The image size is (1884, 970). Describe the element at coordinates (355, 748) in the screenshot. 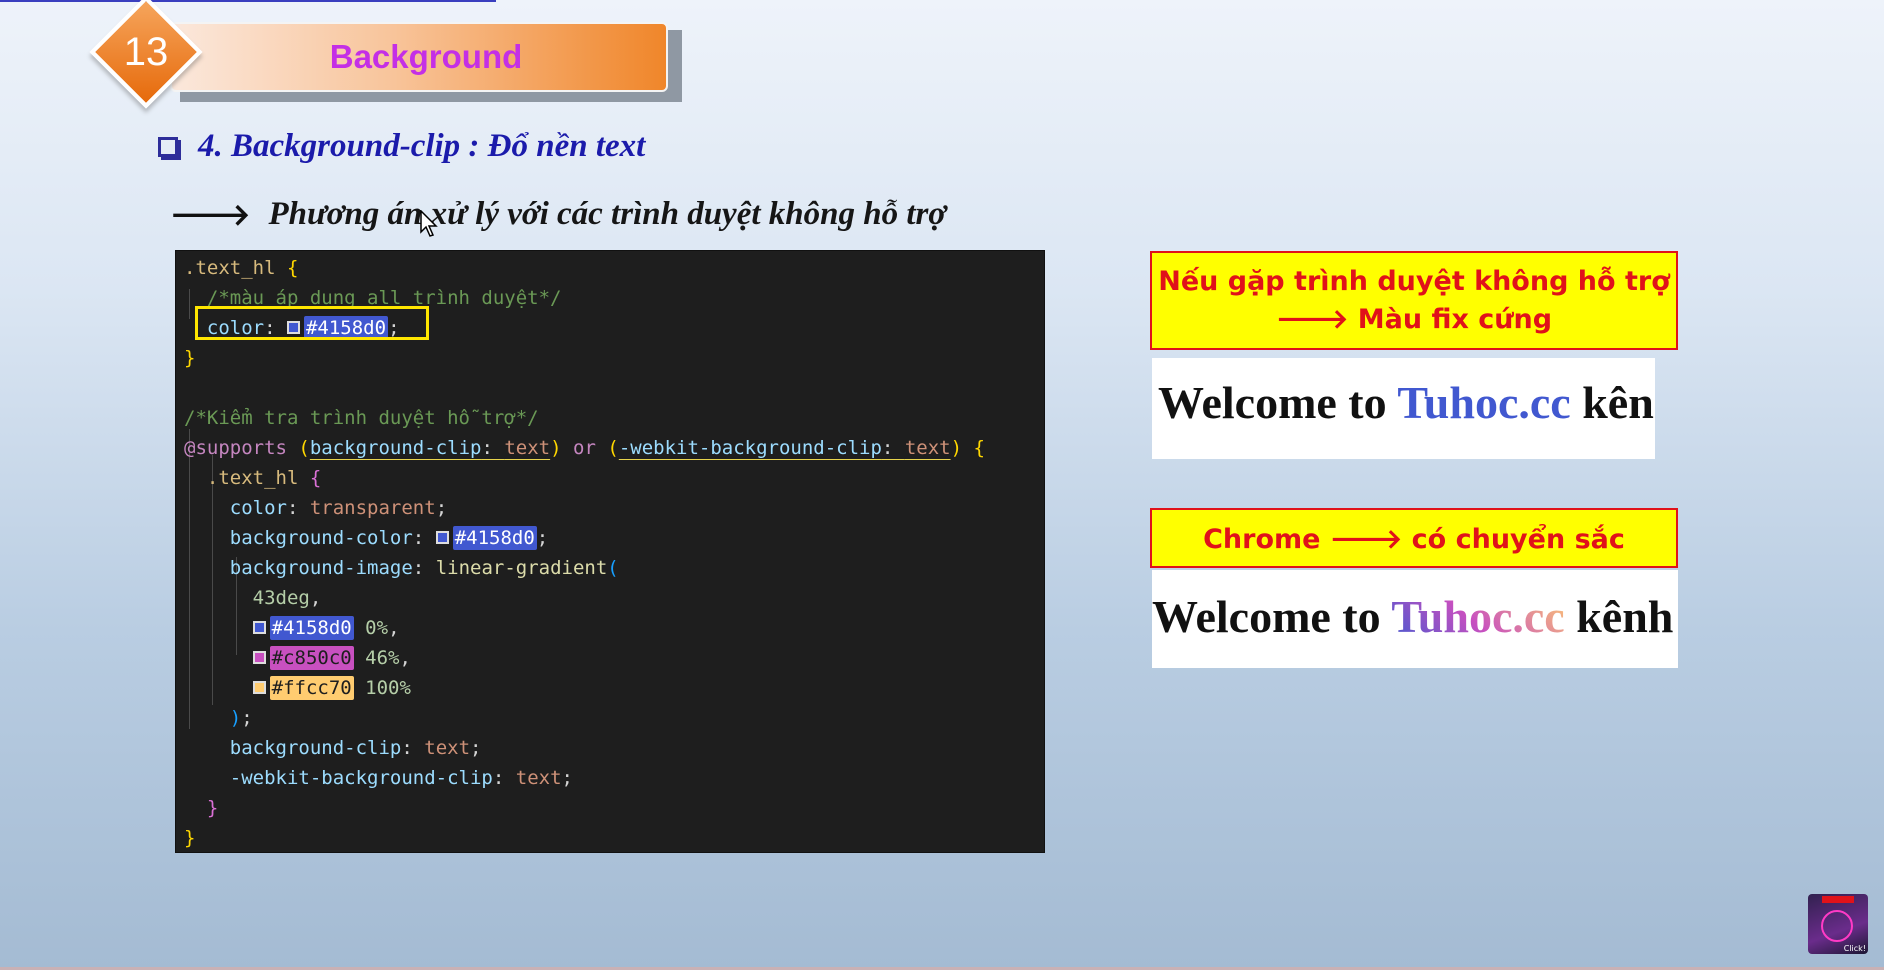

I see `code-line-17: background-clip: text;` at that location.